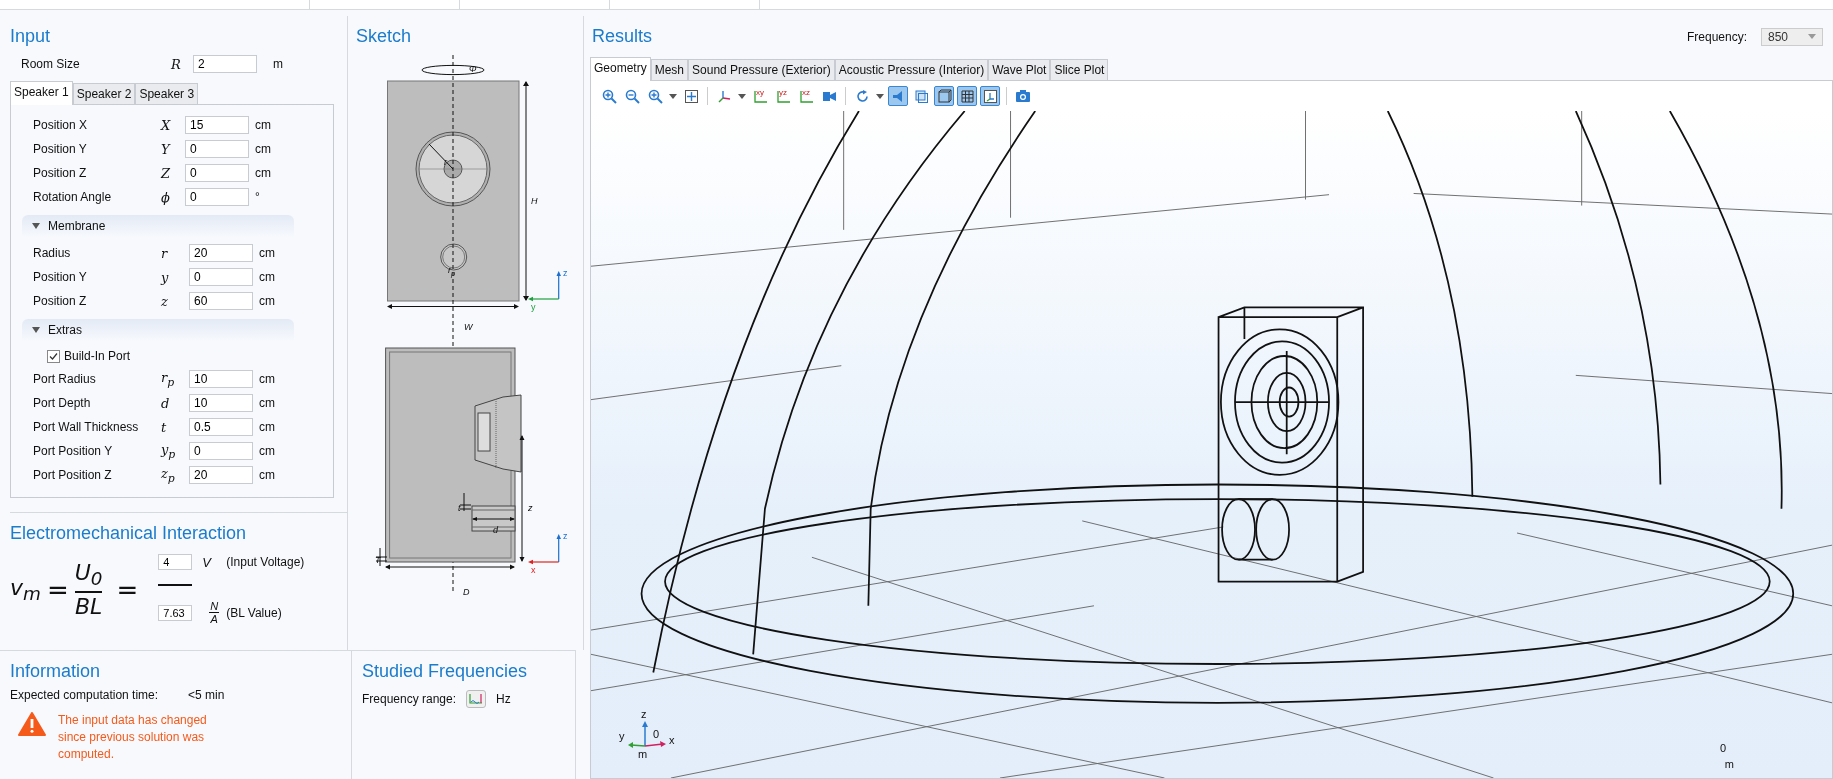 The width and height of the screenshot is (1833, 779). What do you see at coordinates (691, 96) in the screenshot?
I see `zoom-extents-icon` at bounding box center [691, 96].